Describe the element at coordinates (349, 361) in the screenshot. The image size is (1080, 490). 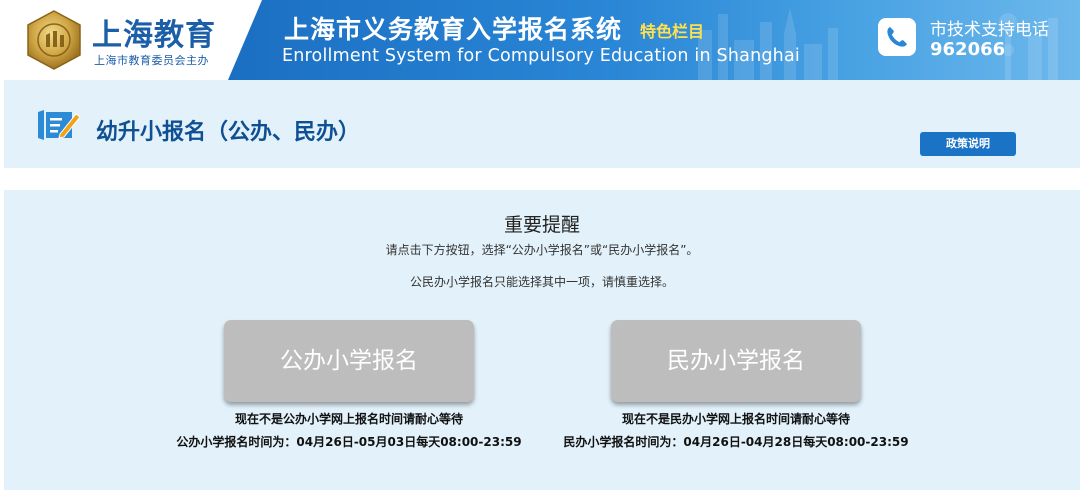
I see `public-school-registration-button: 公办小学报名` at that location.